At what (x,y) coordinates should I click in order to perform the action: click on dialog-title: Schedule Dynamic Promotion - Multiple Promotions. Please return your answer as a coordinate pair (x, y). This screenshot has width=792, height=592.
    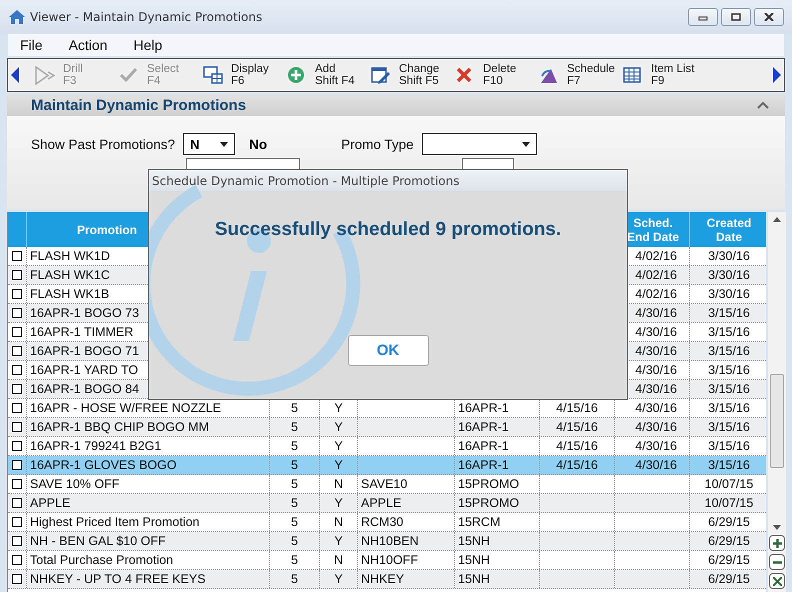
    Looking at the image, I should click on (388, 180).